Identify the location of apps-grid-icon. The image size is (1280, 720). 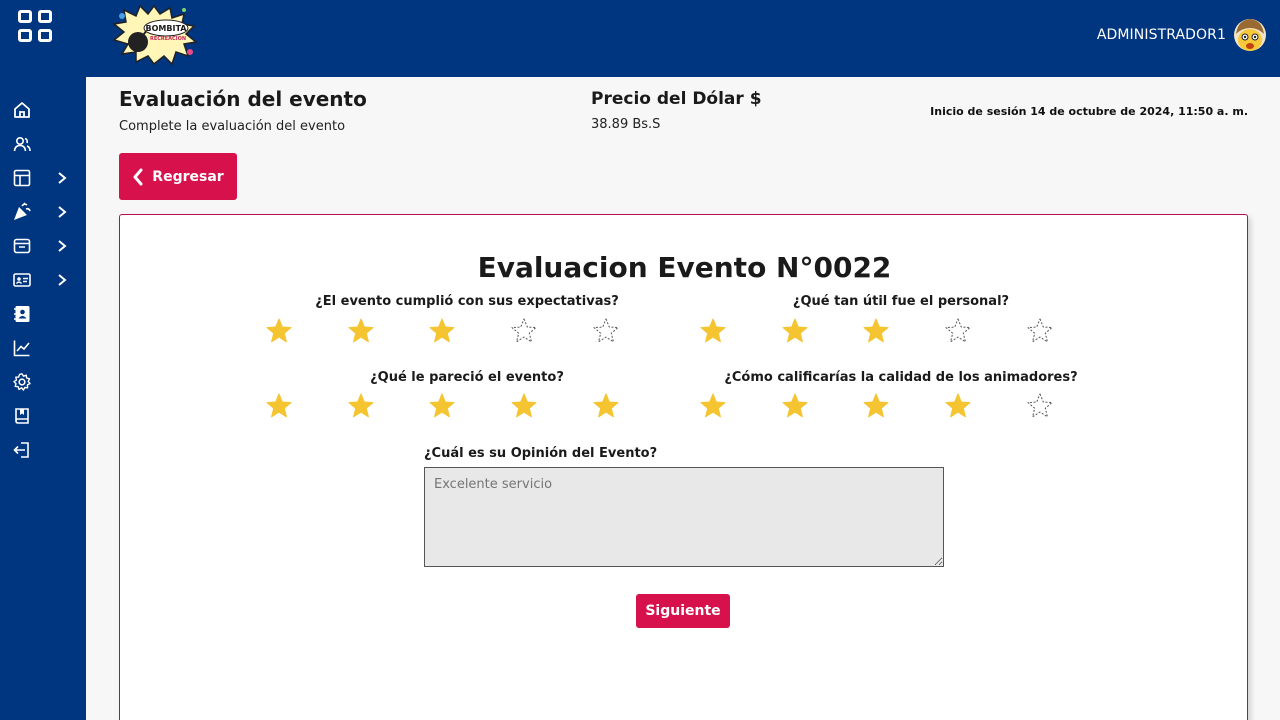
(36, 27).